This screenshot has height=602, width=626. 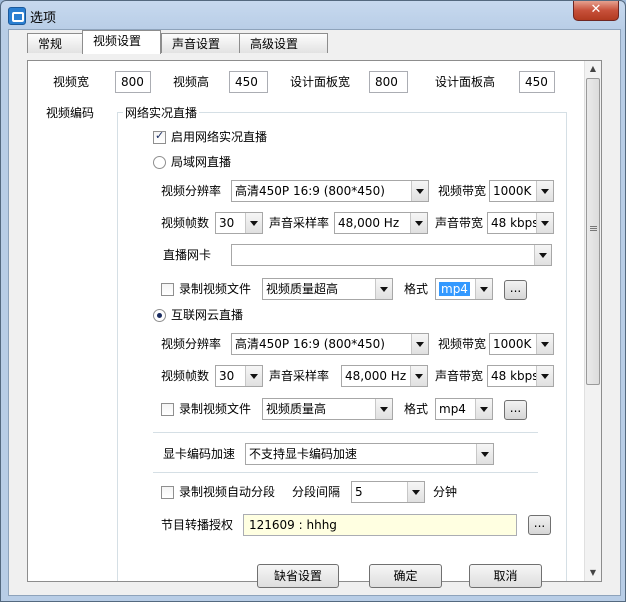 I want to click on scroll-thumb, so click(x=593, y=231).